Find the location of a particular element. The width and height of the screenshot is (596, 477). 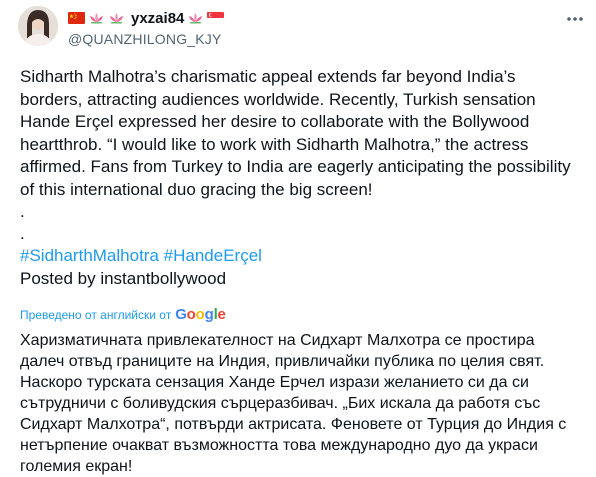

user-name-row: yxzai84 is located at coordinates (317, 18).